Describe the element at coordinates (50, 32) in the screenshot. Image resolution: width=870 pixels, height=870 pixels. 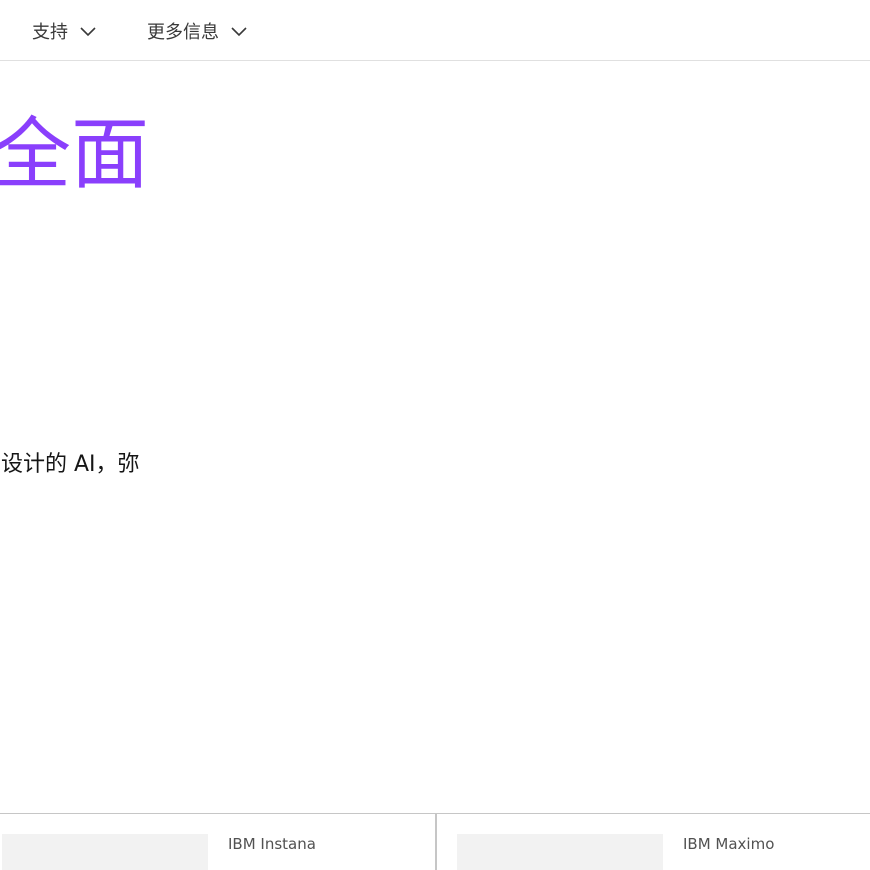
I see `nav-item-label: 支持` at that location.